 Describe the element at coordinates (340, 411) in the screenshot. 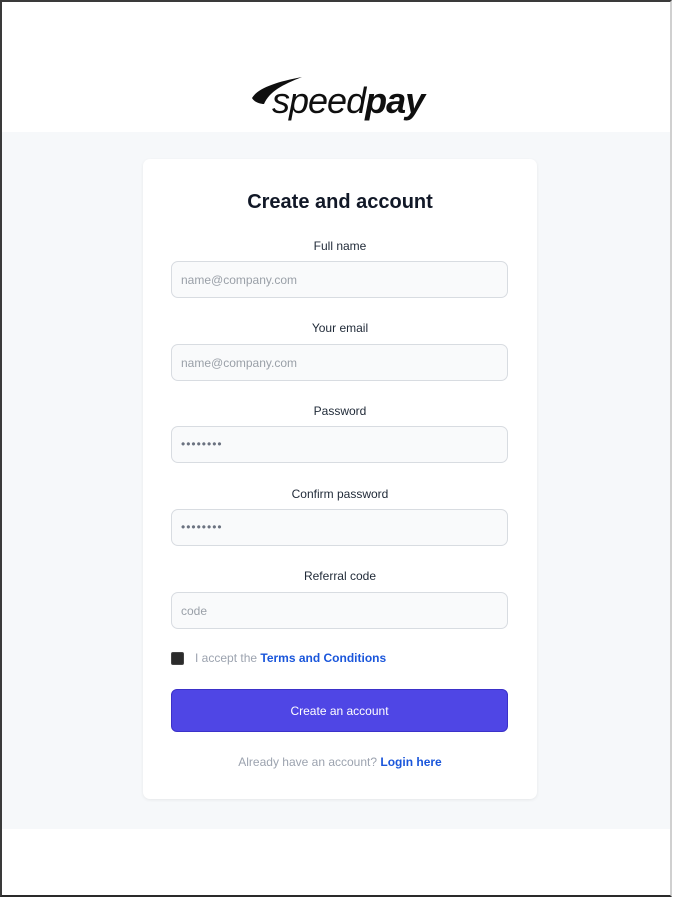

I see `password-label: Password` at that location.